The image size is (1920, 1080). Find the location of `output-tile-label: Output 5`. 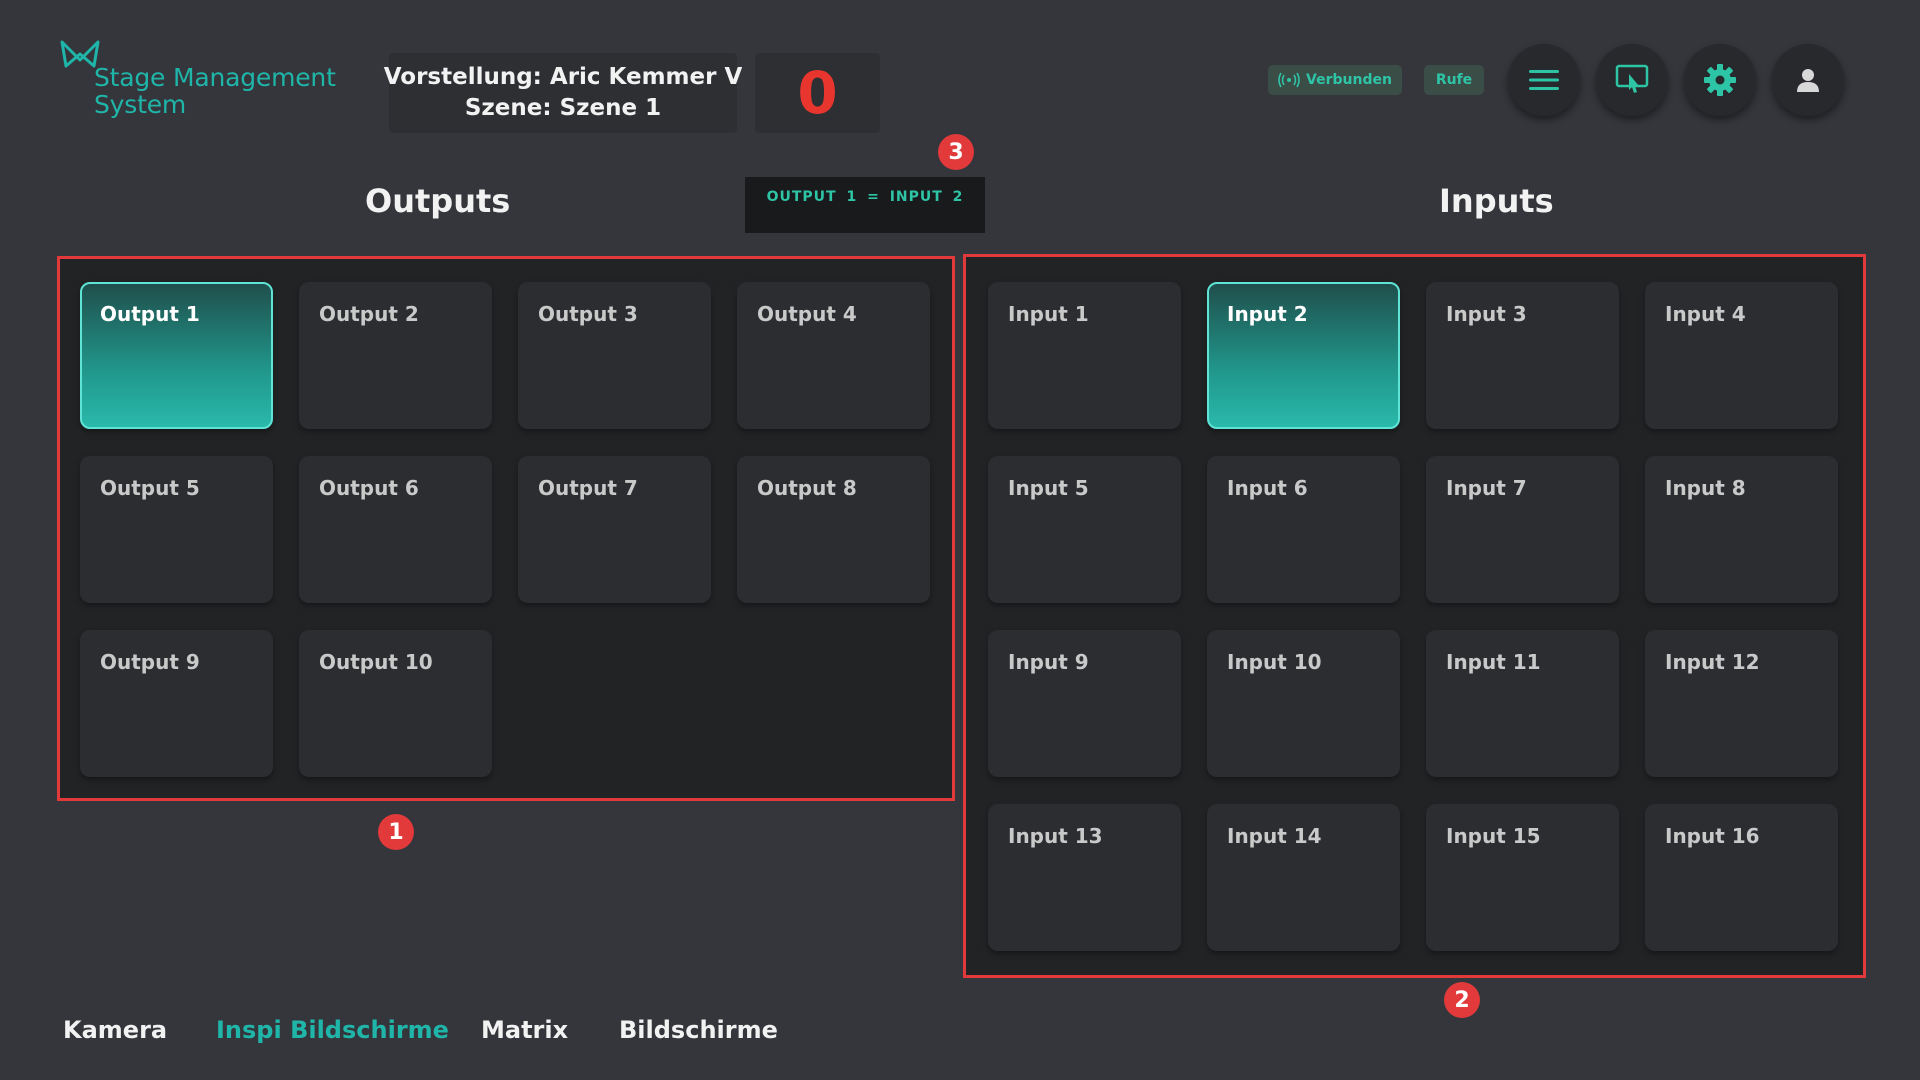

output-tile-label: Output 5 is located at coordinates (150, 488).